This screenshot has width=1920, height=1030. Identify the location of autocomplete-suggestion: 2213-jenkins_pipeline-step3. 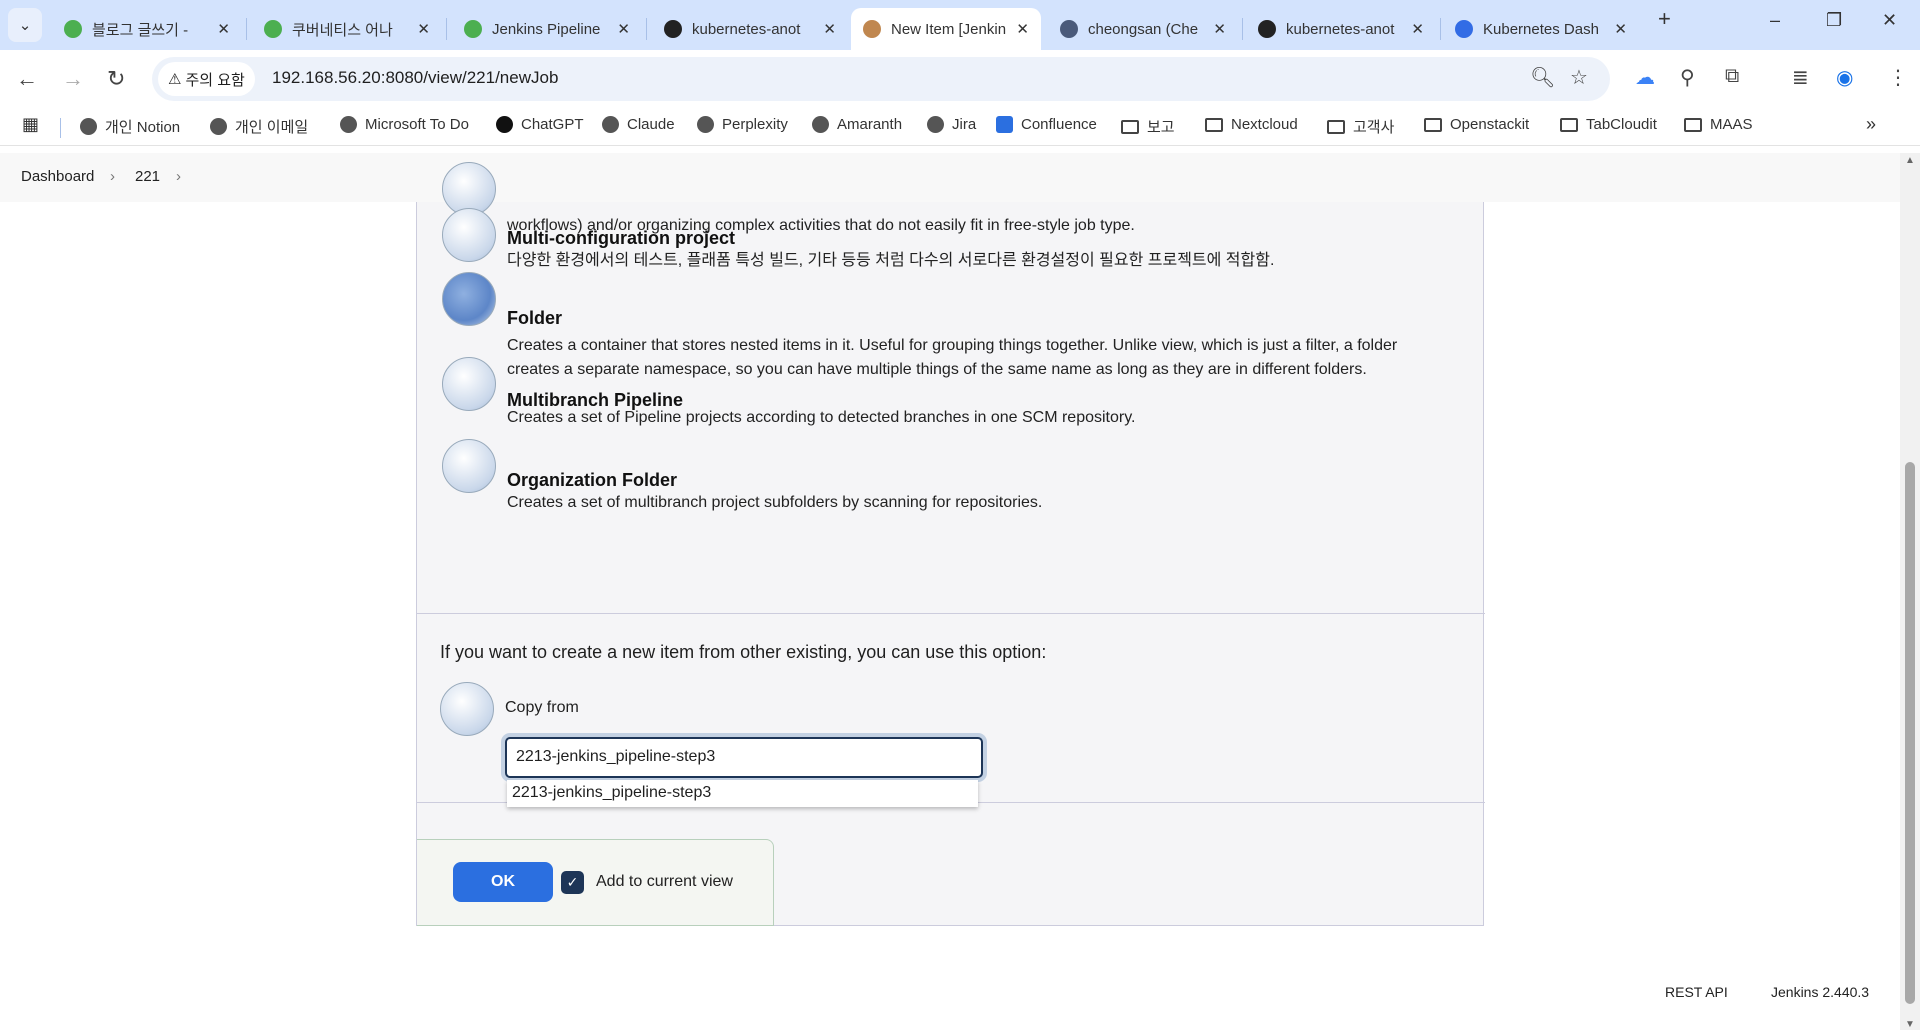
(742, 793).